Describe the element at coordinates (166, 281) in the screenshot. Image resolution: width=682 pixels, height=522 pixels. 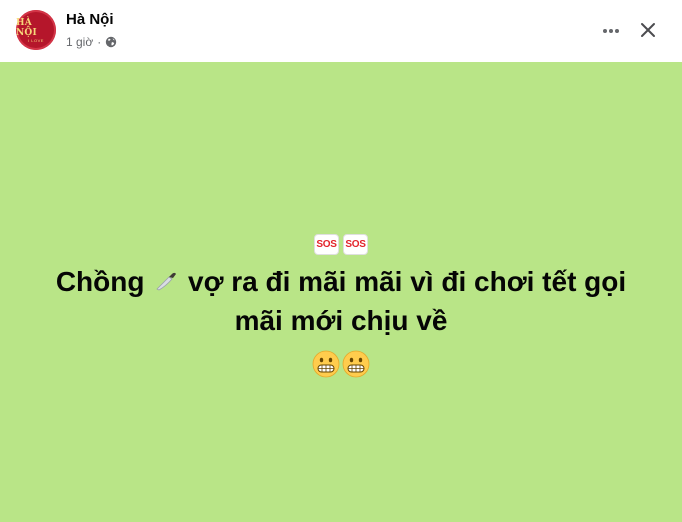
I see `knife-icon` at that location.